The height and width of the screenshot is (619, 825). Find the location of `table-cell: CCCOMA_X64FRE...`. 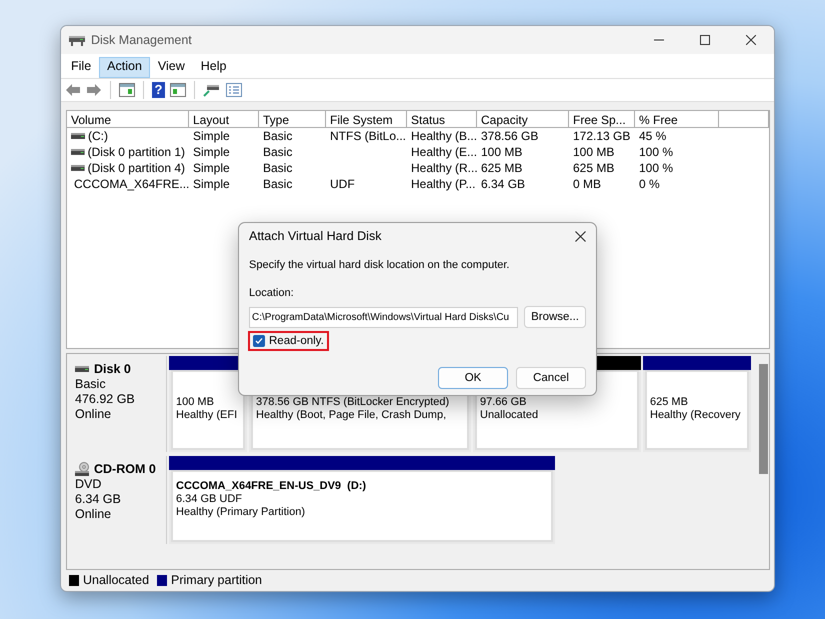

table-cell: CCCOMA_X64FRE... is located at coordinates (132, 184).